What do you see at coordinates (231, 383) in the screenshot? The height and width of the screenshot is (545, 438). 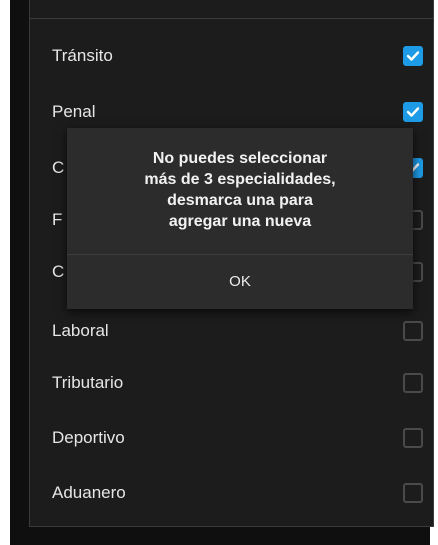 I see `list-item: Tributario` at bounding box center [231, 383].